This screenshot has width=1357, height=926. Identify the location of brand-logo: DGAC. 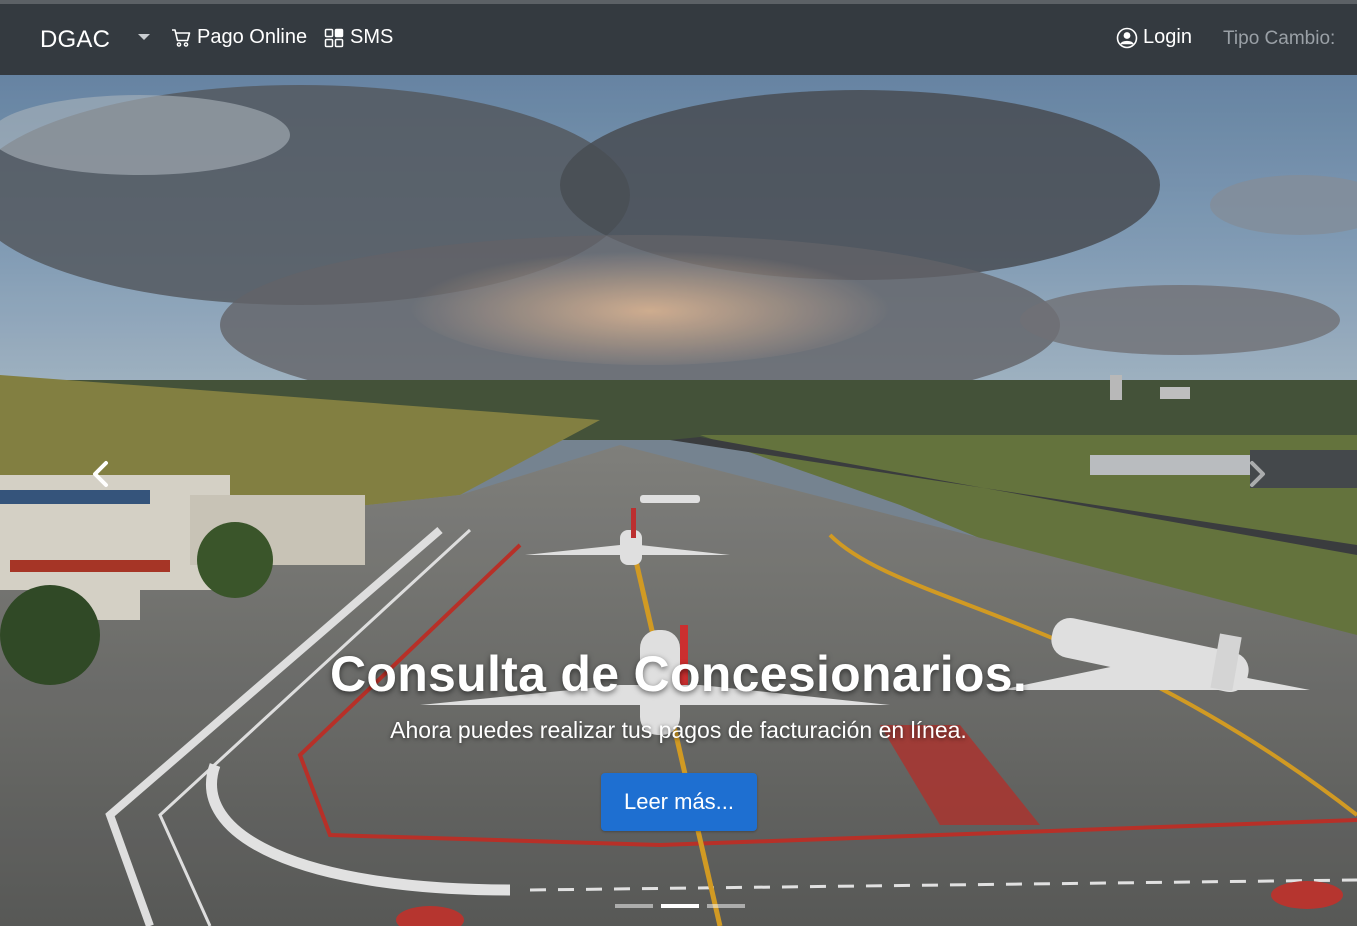
(75, 40).